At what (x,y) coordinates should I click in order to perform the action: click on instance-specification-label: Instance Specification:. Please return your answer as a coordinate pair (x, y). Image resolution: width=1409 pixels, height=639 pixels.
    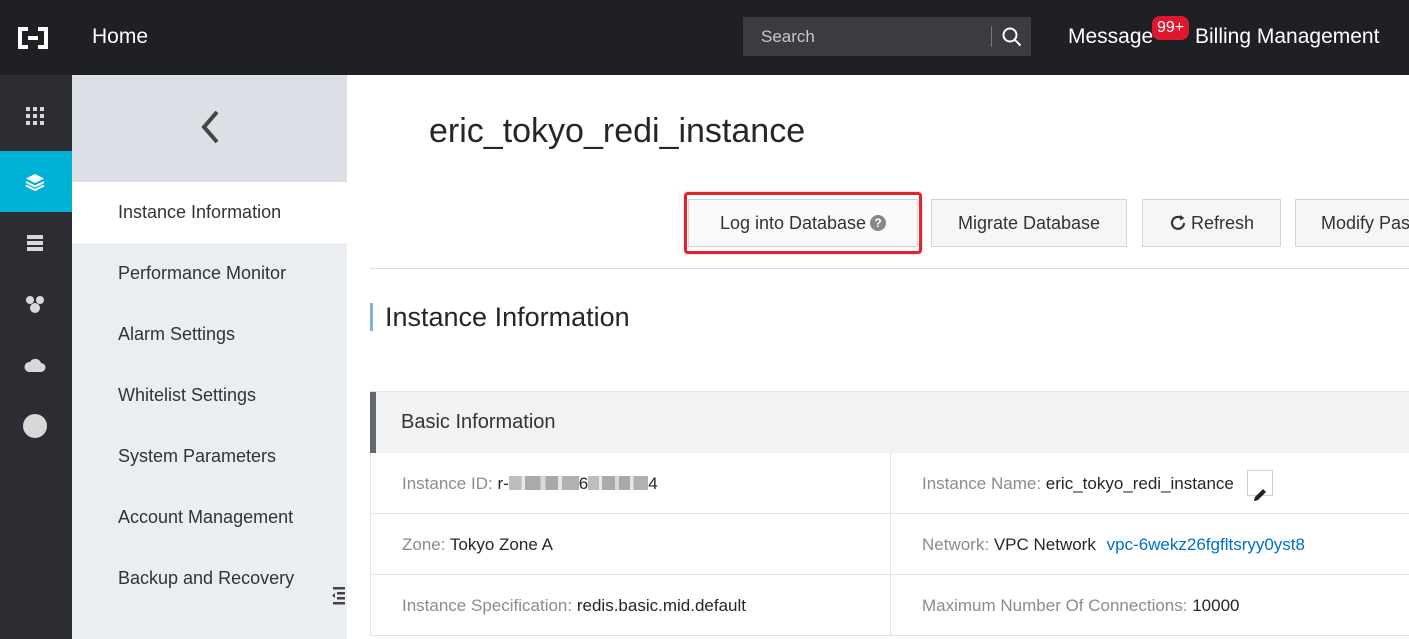
    Looking at the image, I should click on (487, 605).